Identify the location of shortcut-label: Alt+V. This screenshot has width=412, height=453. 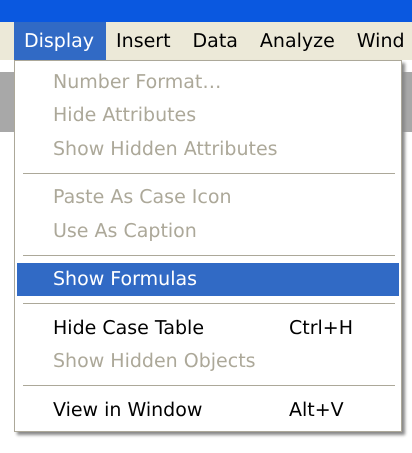
(317, 409).